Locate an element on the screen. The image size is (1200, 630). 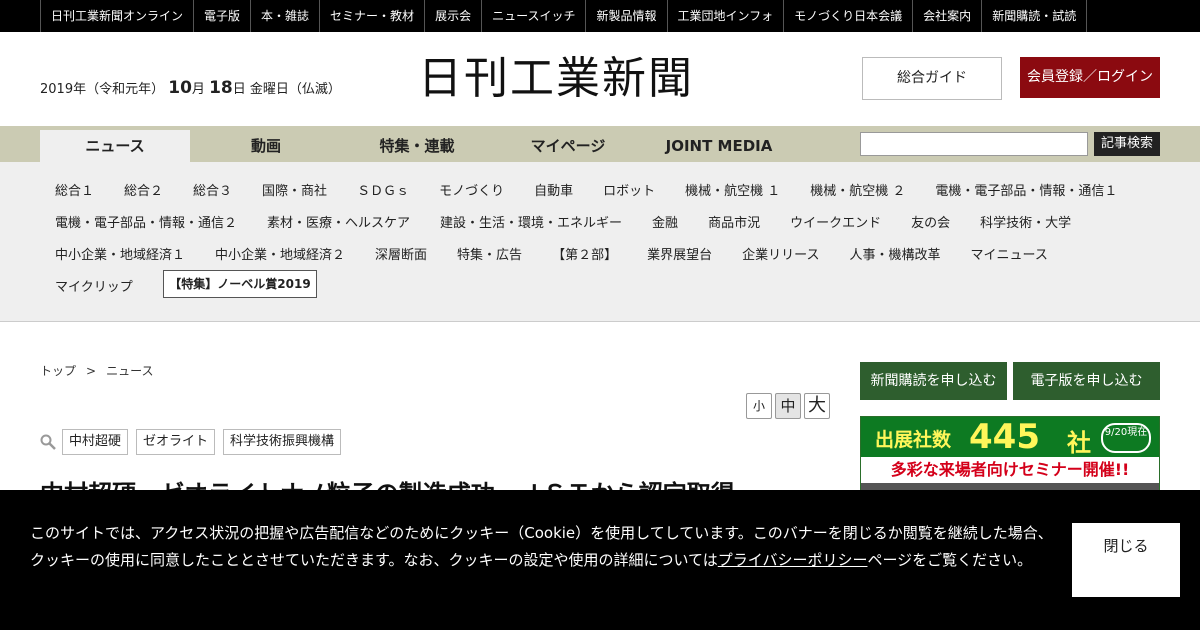
tag-jst: 科学技術振興機構 is located at coordinates (282, 442).